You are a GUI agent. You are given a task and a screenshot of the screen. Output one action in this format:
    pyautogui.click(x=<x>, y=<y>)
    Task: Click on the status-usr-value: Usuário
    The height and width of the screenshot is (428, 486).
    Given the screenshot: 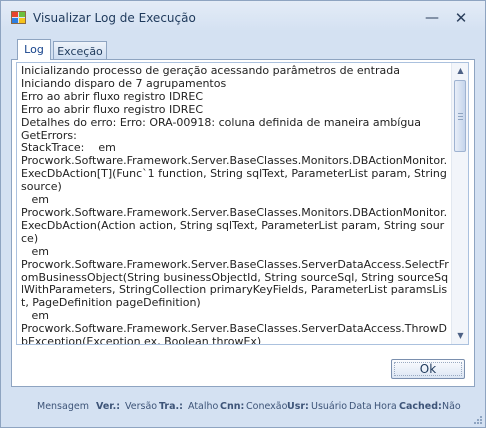 What is the action you would take?
    pyautogui.click(x=329, y=406)
    